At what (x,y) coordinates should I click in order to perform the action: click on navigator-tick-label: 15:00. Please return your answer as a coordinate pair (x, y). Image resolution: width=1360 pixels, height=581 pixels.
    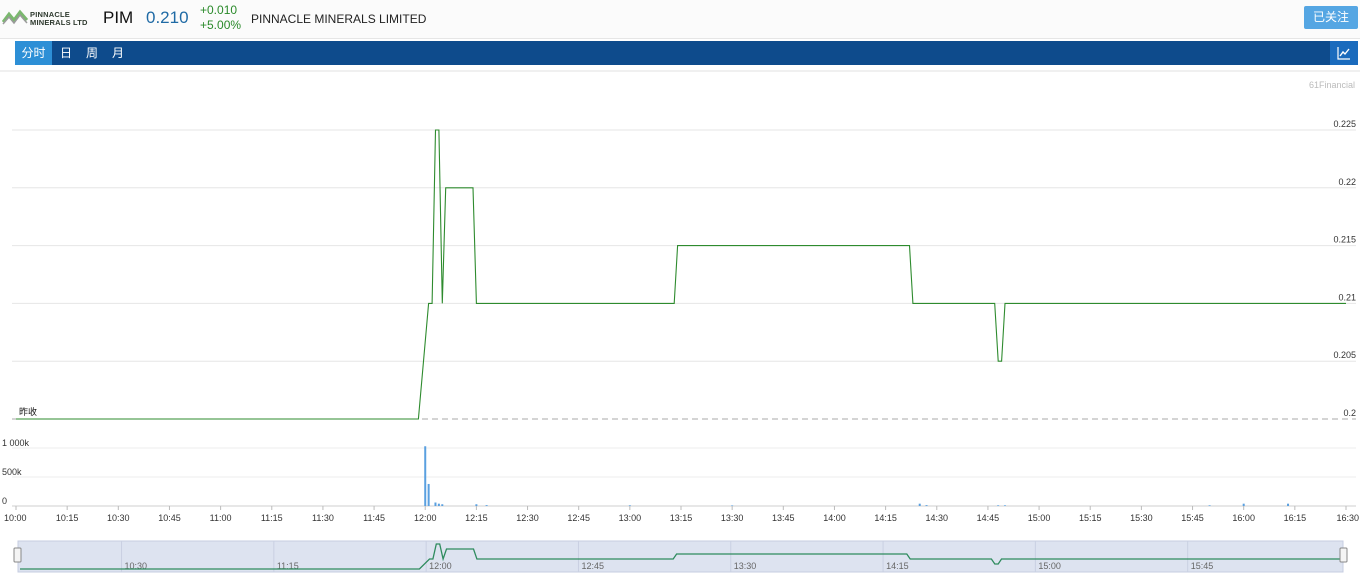
    Looking at the image, I should click on (1049, 566).